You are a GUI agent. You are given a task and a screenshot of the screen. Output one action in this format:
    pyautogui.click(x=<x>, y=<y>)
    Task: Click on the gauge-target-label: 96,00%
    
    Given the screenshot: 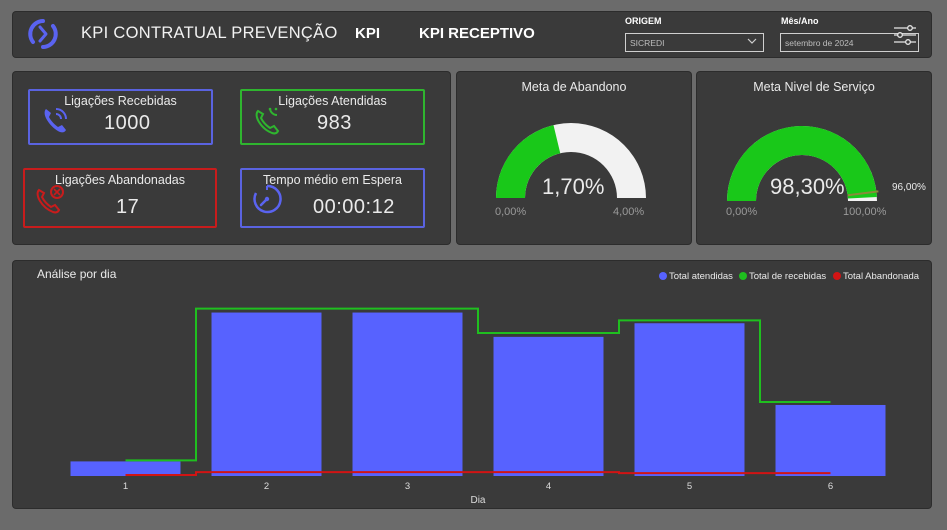 What is the action you would take?
    pyautogui.click(x=909, y=187)
    